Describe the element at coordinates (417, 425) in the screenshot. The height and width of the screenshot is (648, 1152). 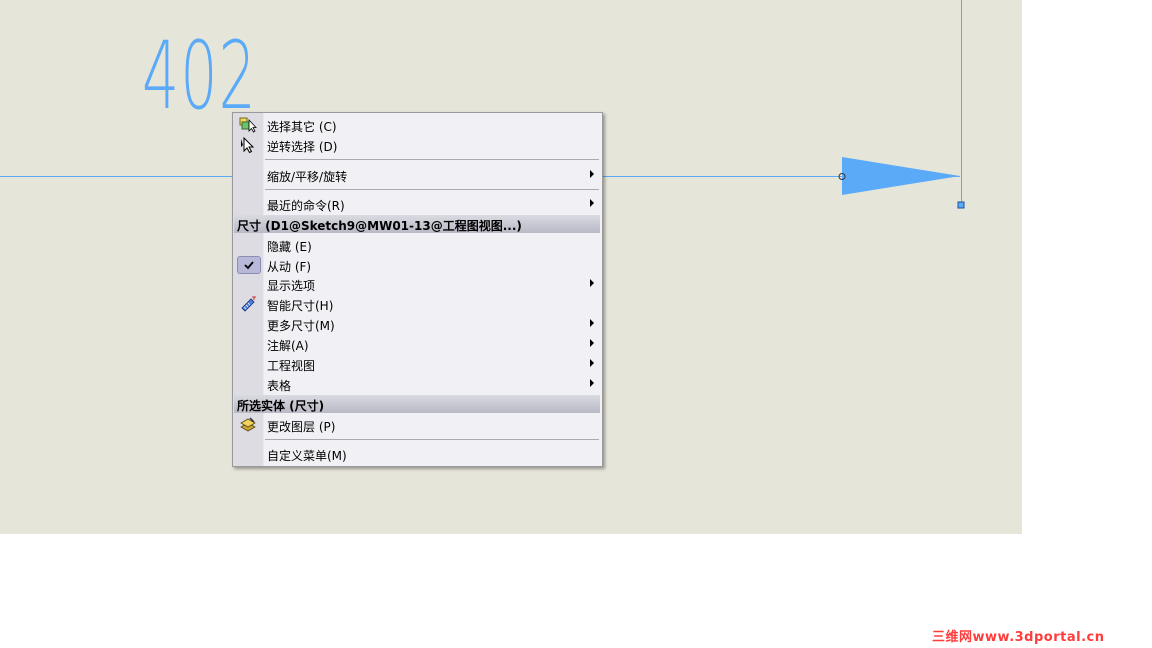
I see `menu-item-change-layer: 更改图层 (P)` at that location.